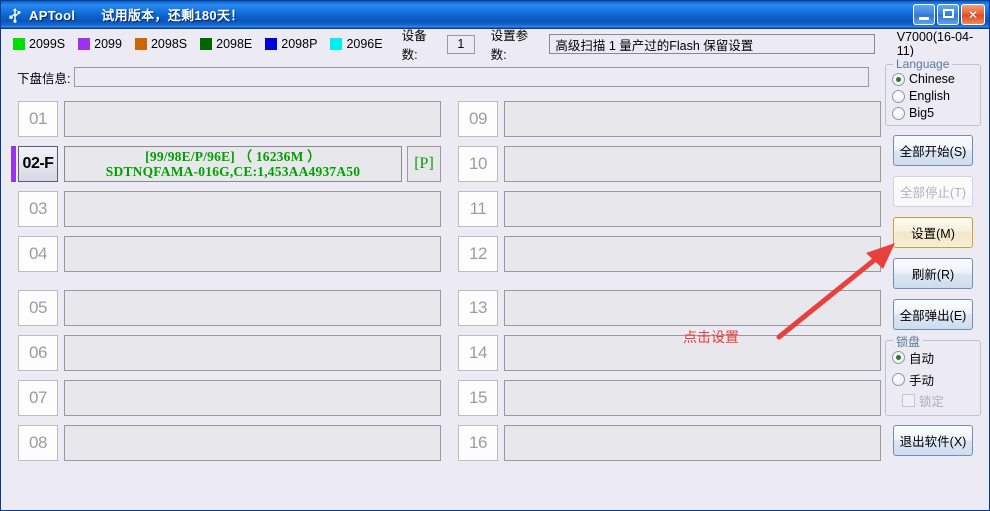  Describe the element at coordinates (38, 308) in the screenshot. I see `slot-number-button: 05` at that location.